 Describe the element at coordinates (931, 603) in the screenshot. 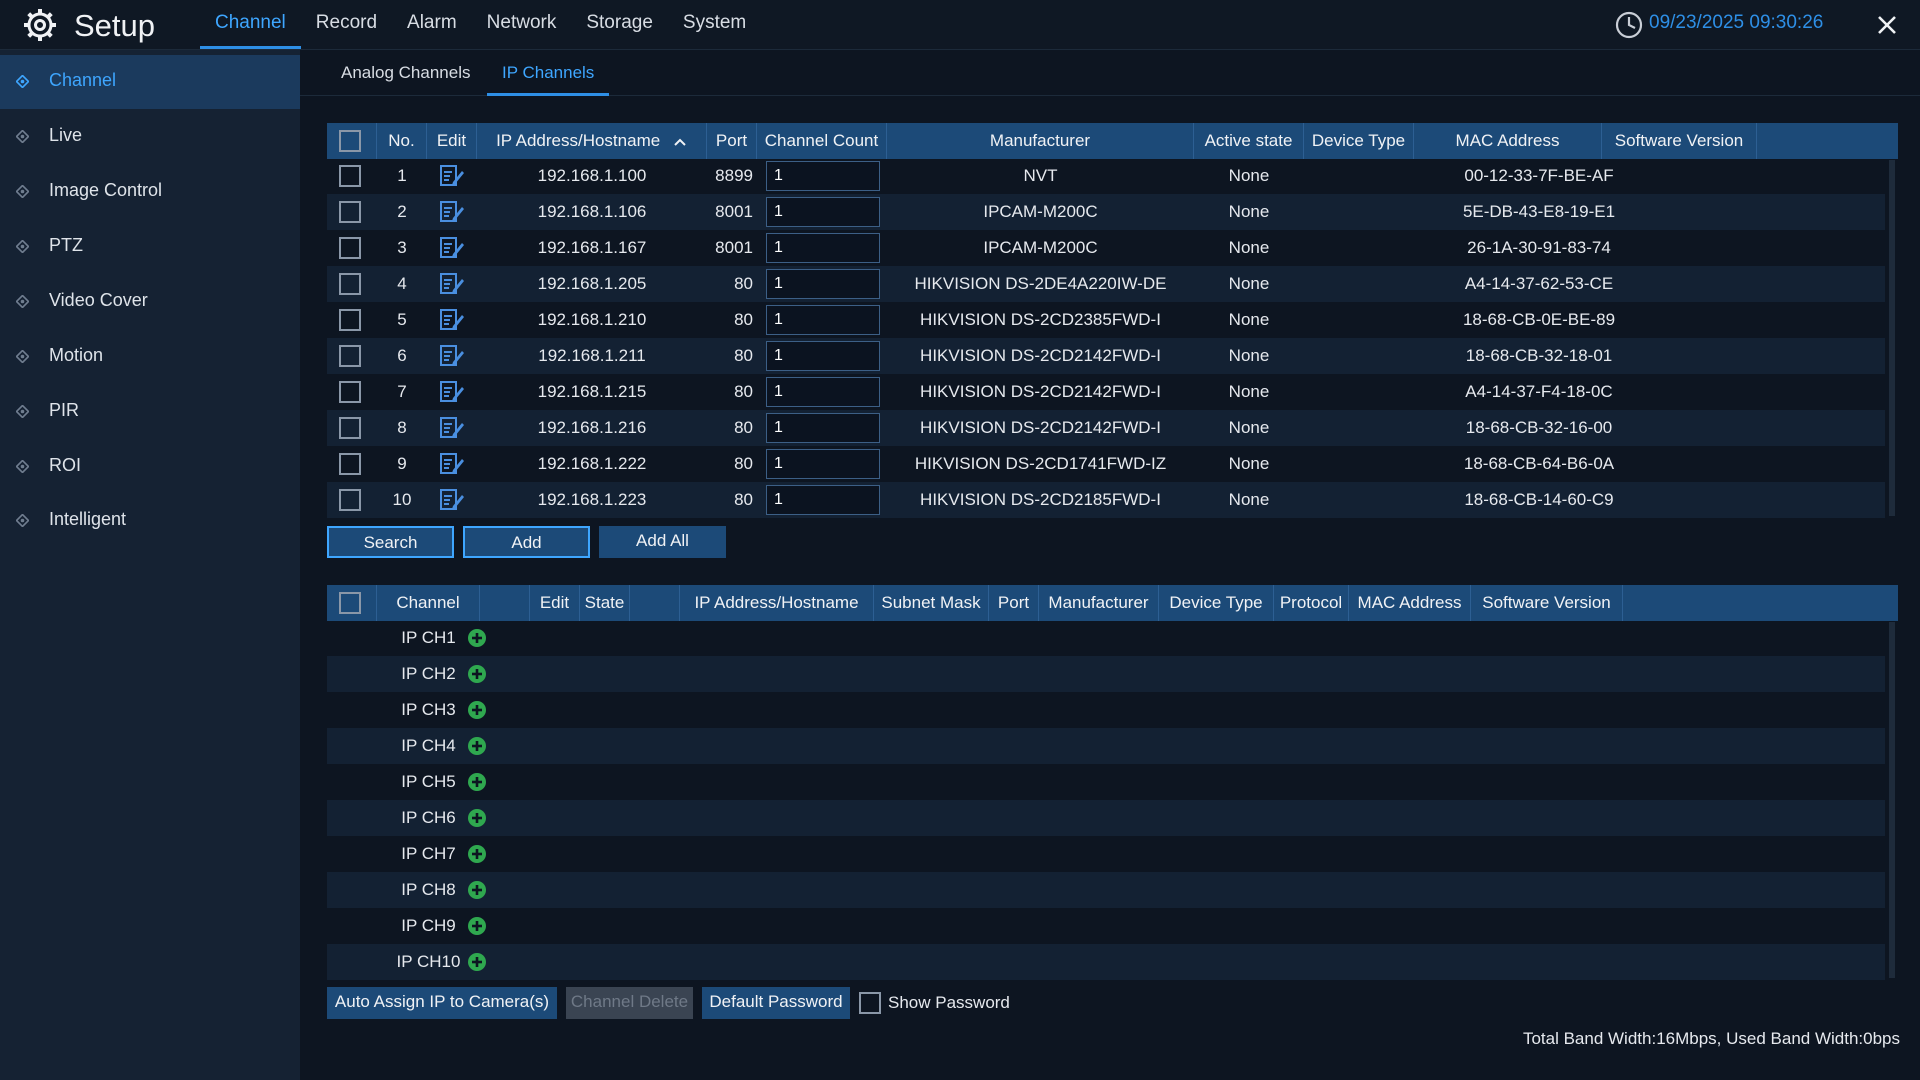

I see `header-subnet-mask: Subnet Mask` at that location.